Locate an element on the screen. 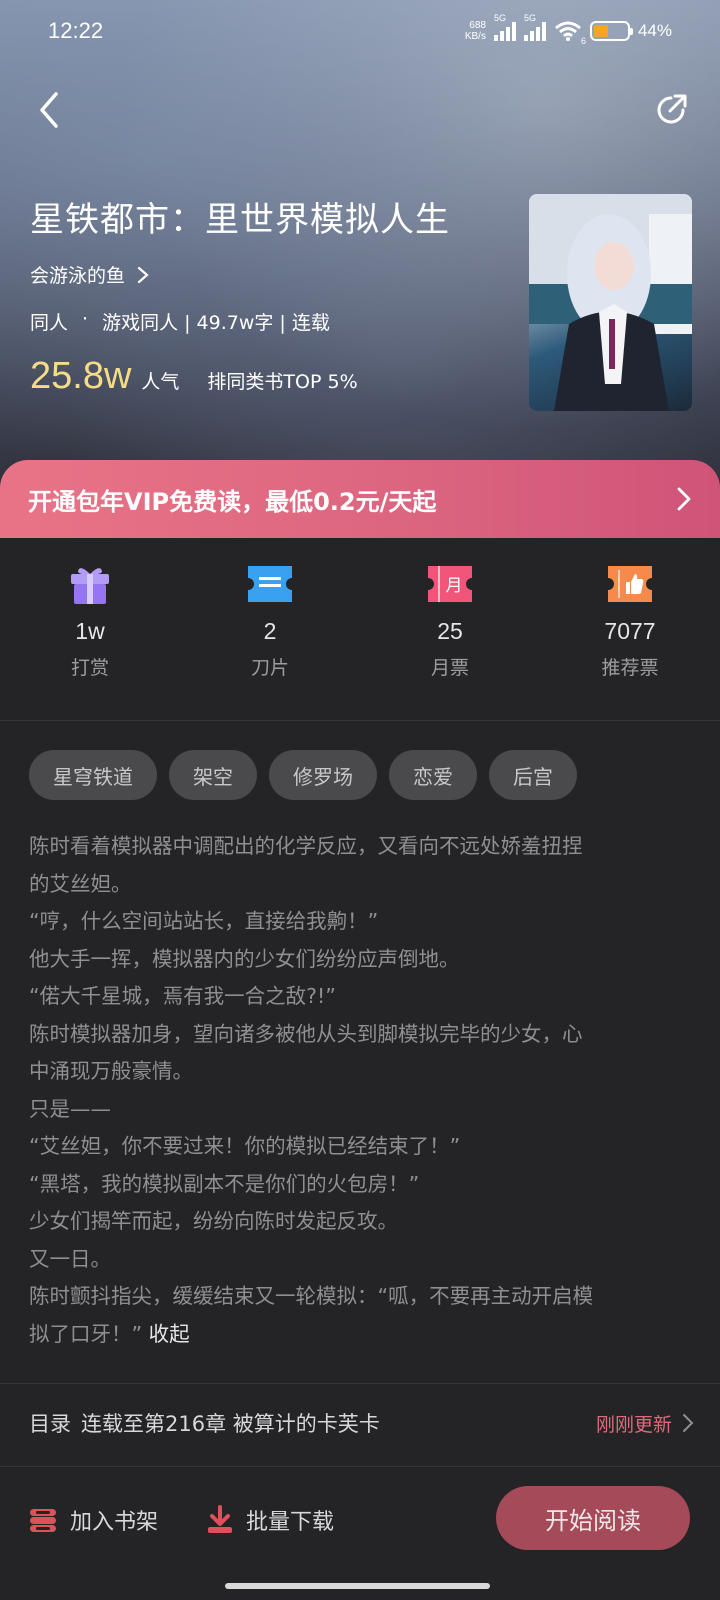  stat-blade: 2 刀片 is located at coordinates (270, 622).